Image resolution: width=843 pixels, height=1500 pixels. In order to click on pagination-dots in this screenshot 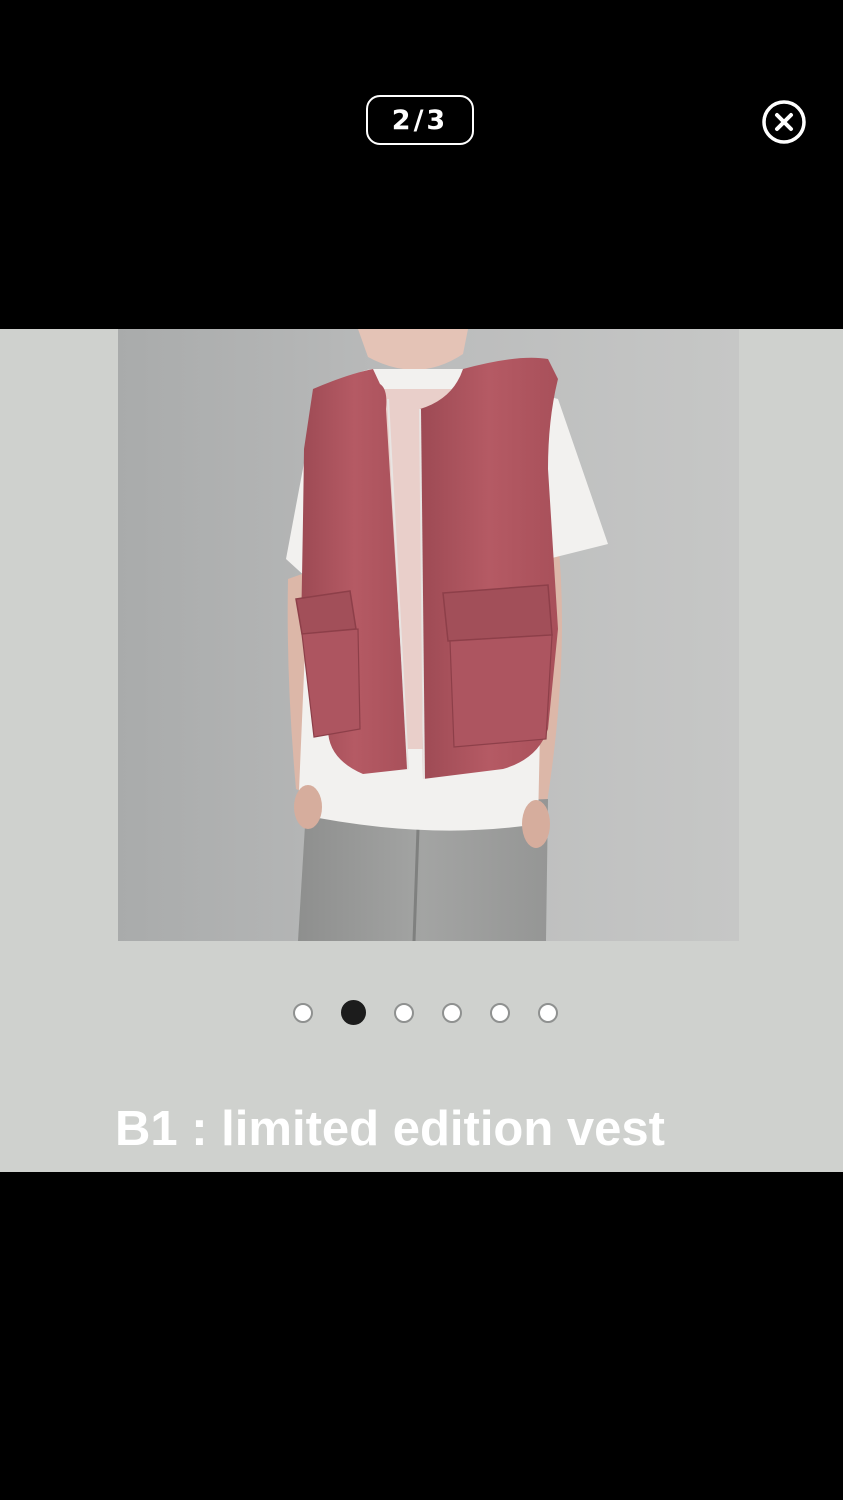, I will do `click(421, 1013)`.